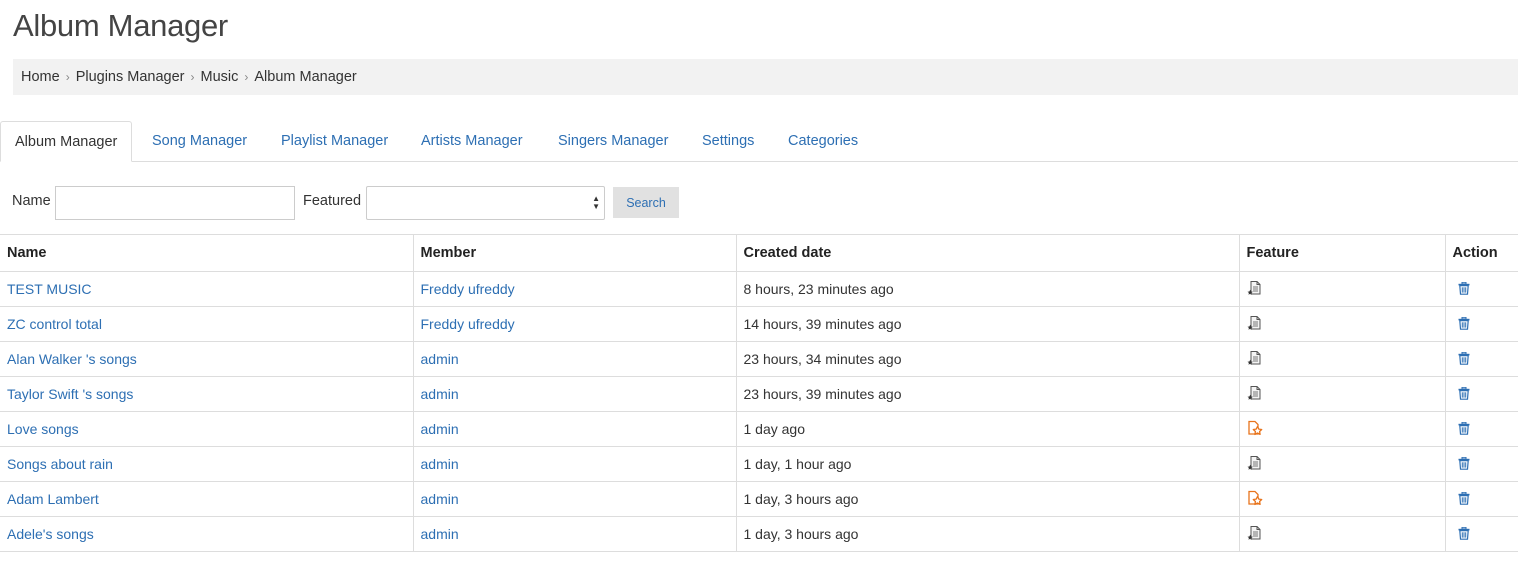 This screenshot has height=578, width=1518. I want to click on select-arrows-icon: ▲ ▼, so click(596, 202).